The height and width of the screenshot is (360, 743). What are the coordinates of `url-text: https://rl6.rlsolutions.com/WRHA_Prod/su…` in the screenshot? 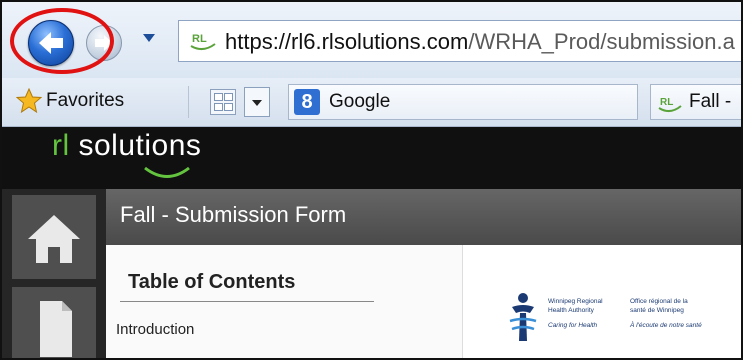 It's located at (480, 42).